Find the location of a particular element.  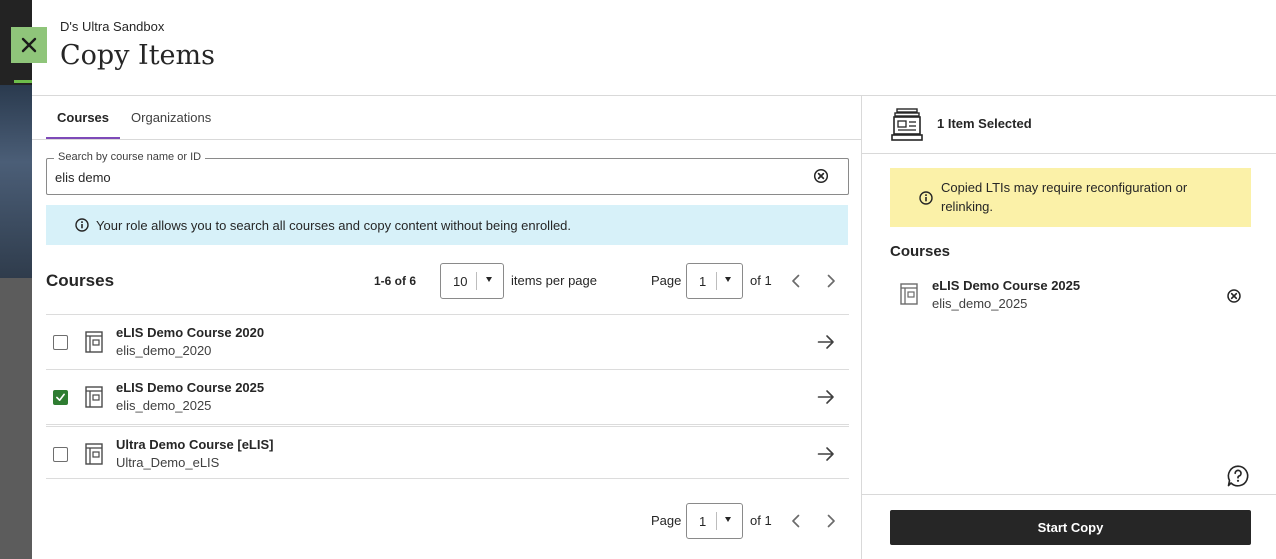

background-band is located at coordinates (16, 418).